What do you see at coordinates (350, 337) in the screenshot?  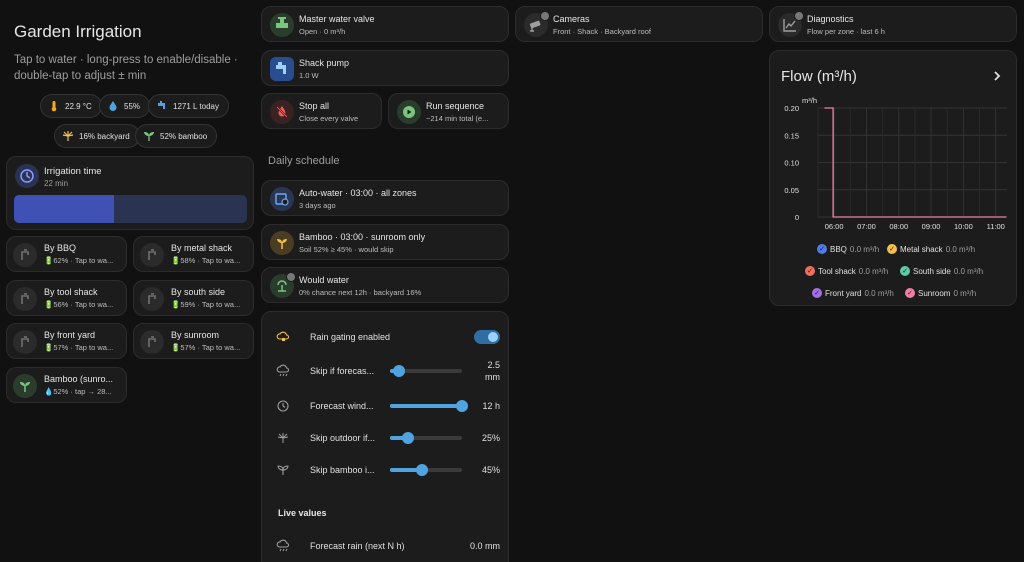 I see `rain-gating-label: Rain gating enabled` at bounding box center [350, 337].